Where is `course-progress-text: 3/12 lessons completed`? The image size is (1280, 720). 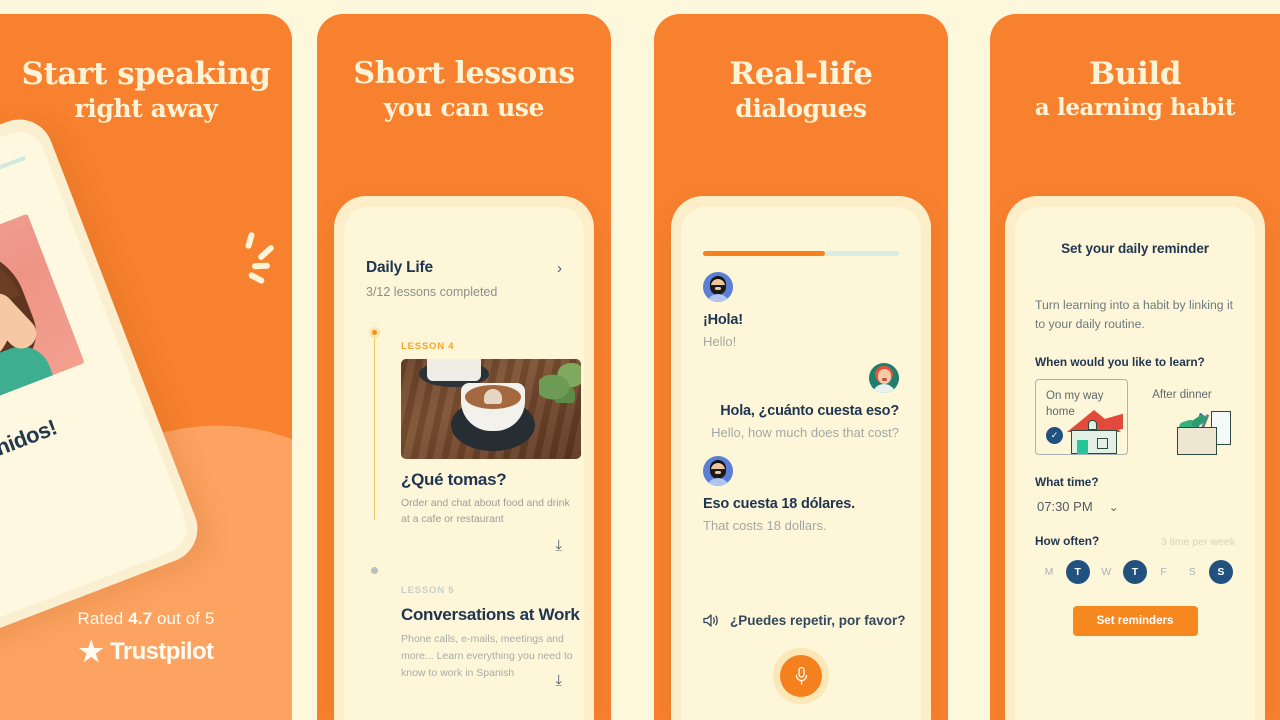
course-progress-text: 3/12 lessons completed is located at coordinates (432, 292).